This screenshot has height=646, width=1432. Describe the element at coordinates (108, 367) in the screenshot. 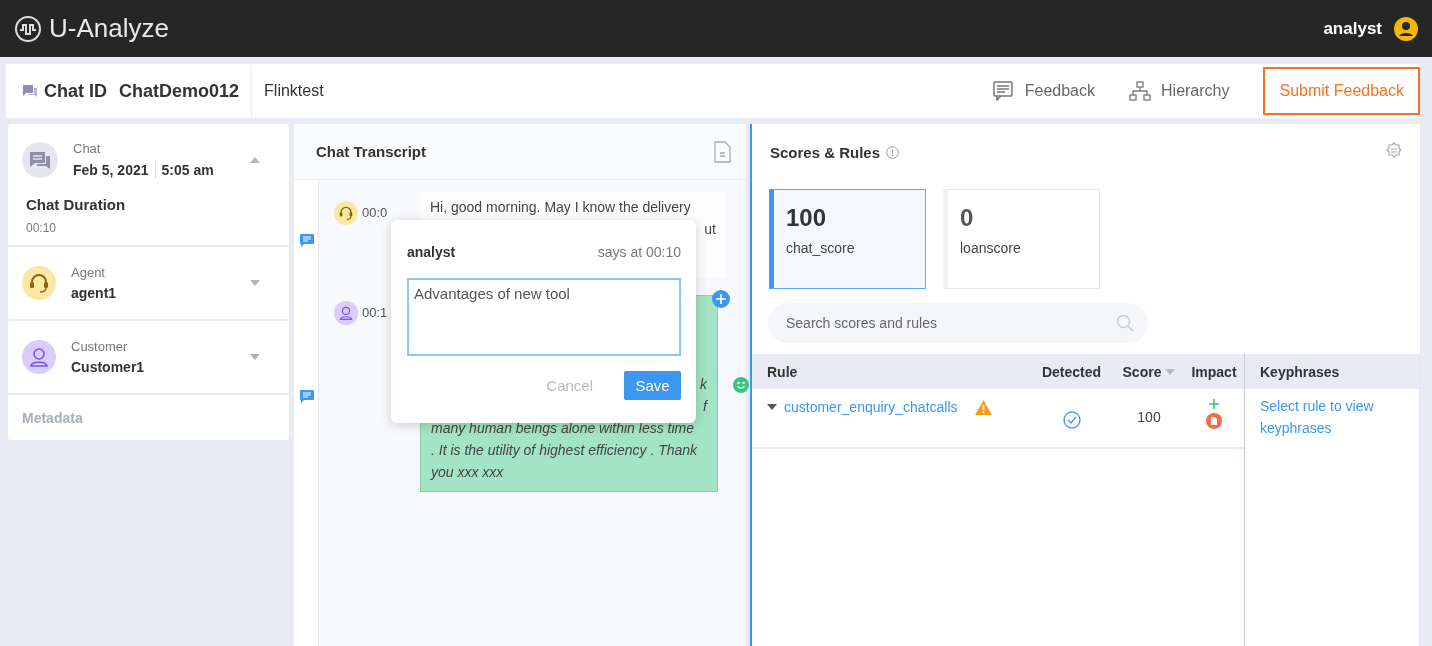

I see `participant-name: Customer1` at that location.